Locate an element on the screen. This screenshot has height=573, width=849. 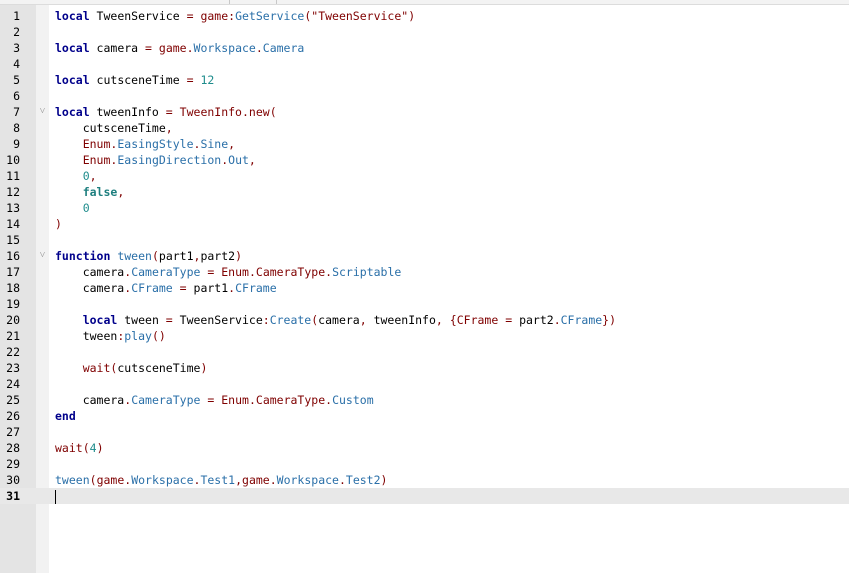
line-number: 21 is located at coordinates (13, 336).